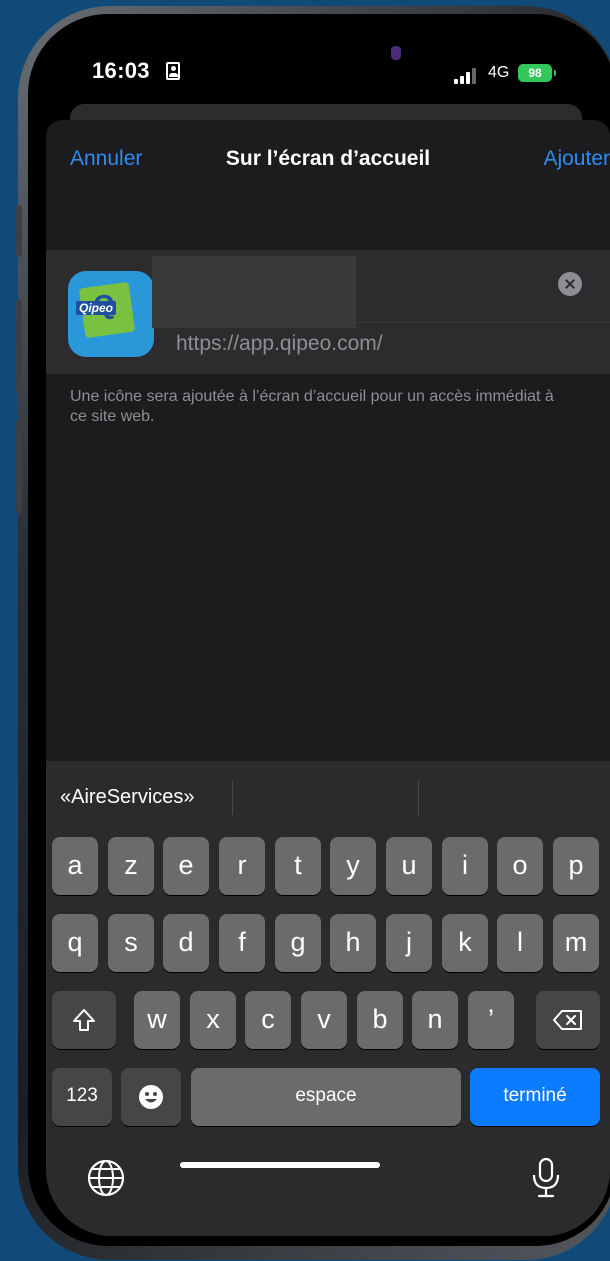 The height and width of the screenshot is (1261, 610). Describe the element at coordinates (491, 1020) in the screenshot. I see `key-apostrophe: ’` at that location.